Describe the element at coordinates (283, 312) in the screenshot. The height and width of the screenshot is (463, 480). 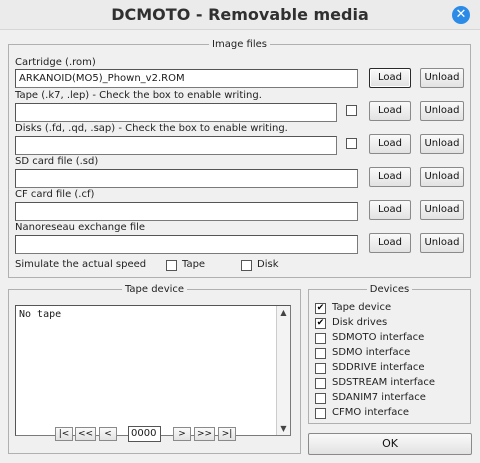
I see `scroll-up-icon: ▲` at that location.